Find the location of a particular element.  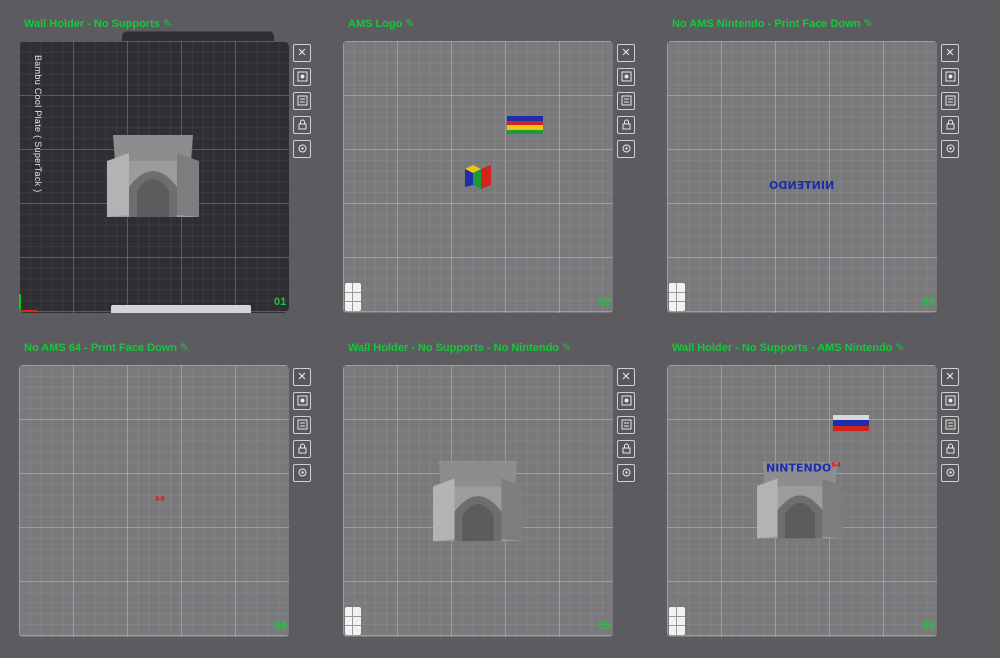

plate-title: AMS Logo ✎ is located at coordinates (381, 23).